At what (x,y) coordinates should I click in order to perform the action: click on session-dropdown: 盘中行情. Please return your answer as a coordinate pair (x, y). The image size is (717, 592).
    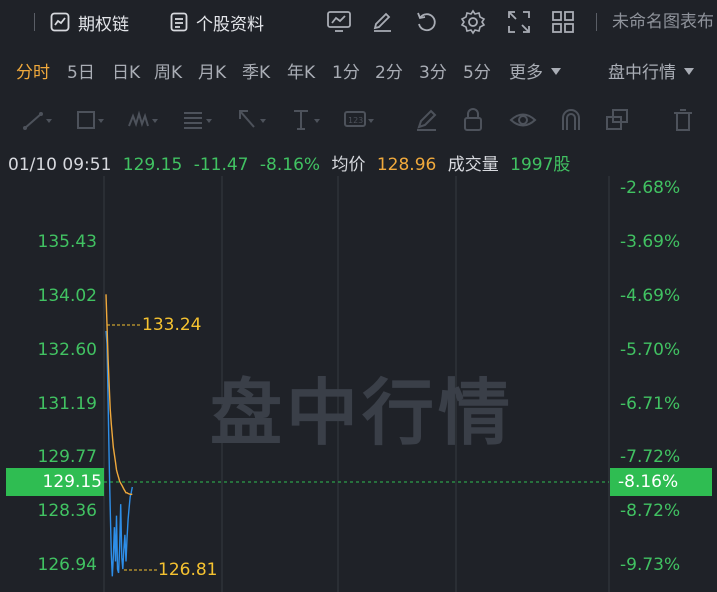
    Looking at the image, I should click on (651, 73).